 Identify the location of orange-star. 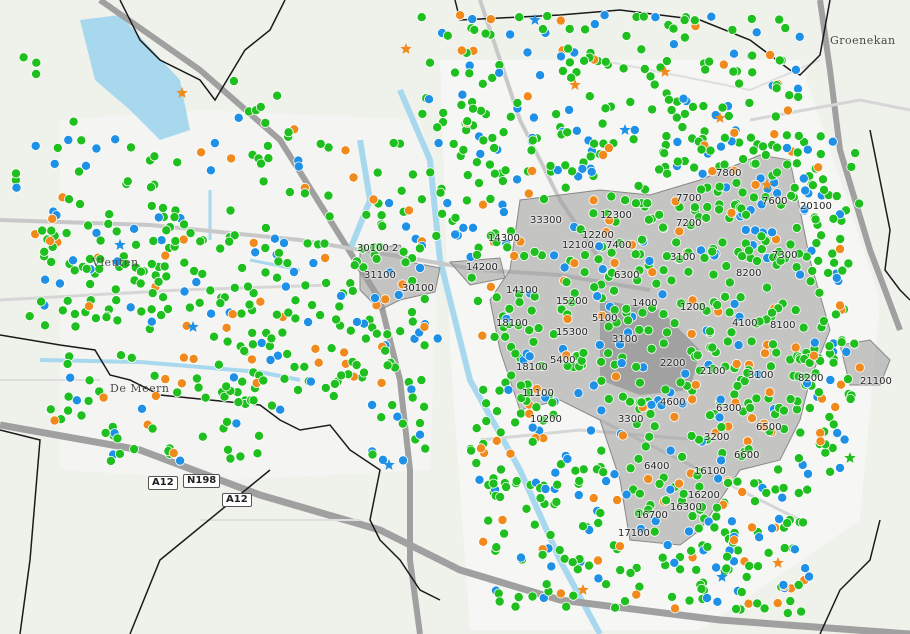
(583, 589).